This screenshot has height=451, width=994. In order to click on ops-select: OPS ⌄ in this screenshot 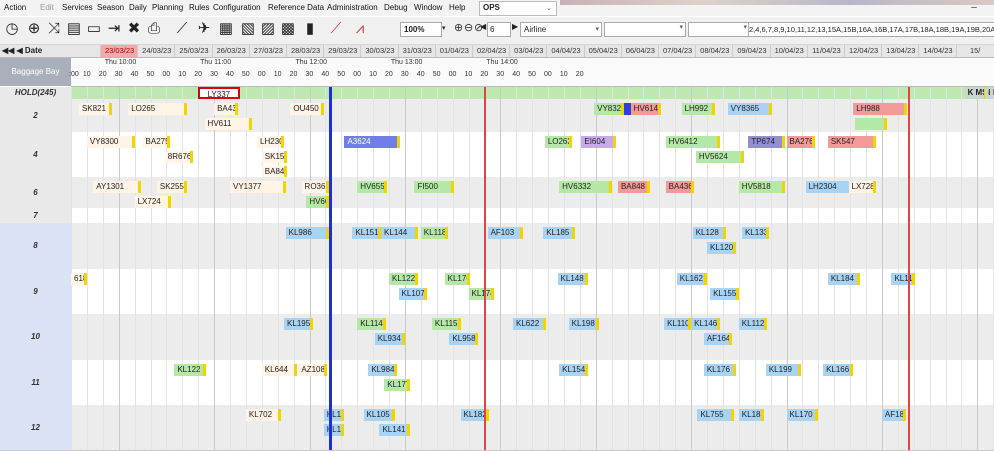, I will do `click(518, 8)`.